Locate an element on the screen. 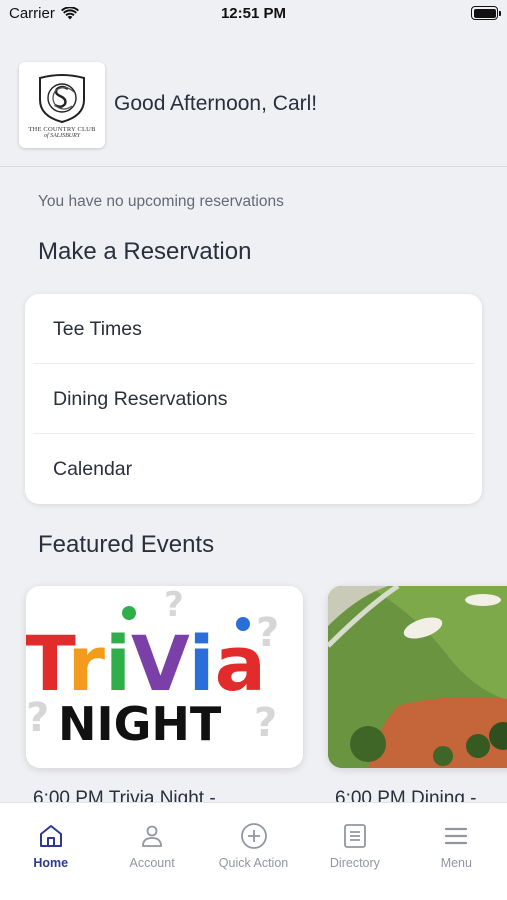  tab-home: Home is located at coordinates (50, 851).